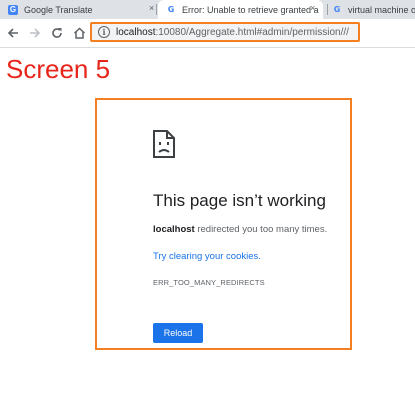 Image resolution: width=415 pixels, height=397 pixels. I want to click on google-translate-icon: G, so click(13, 9).